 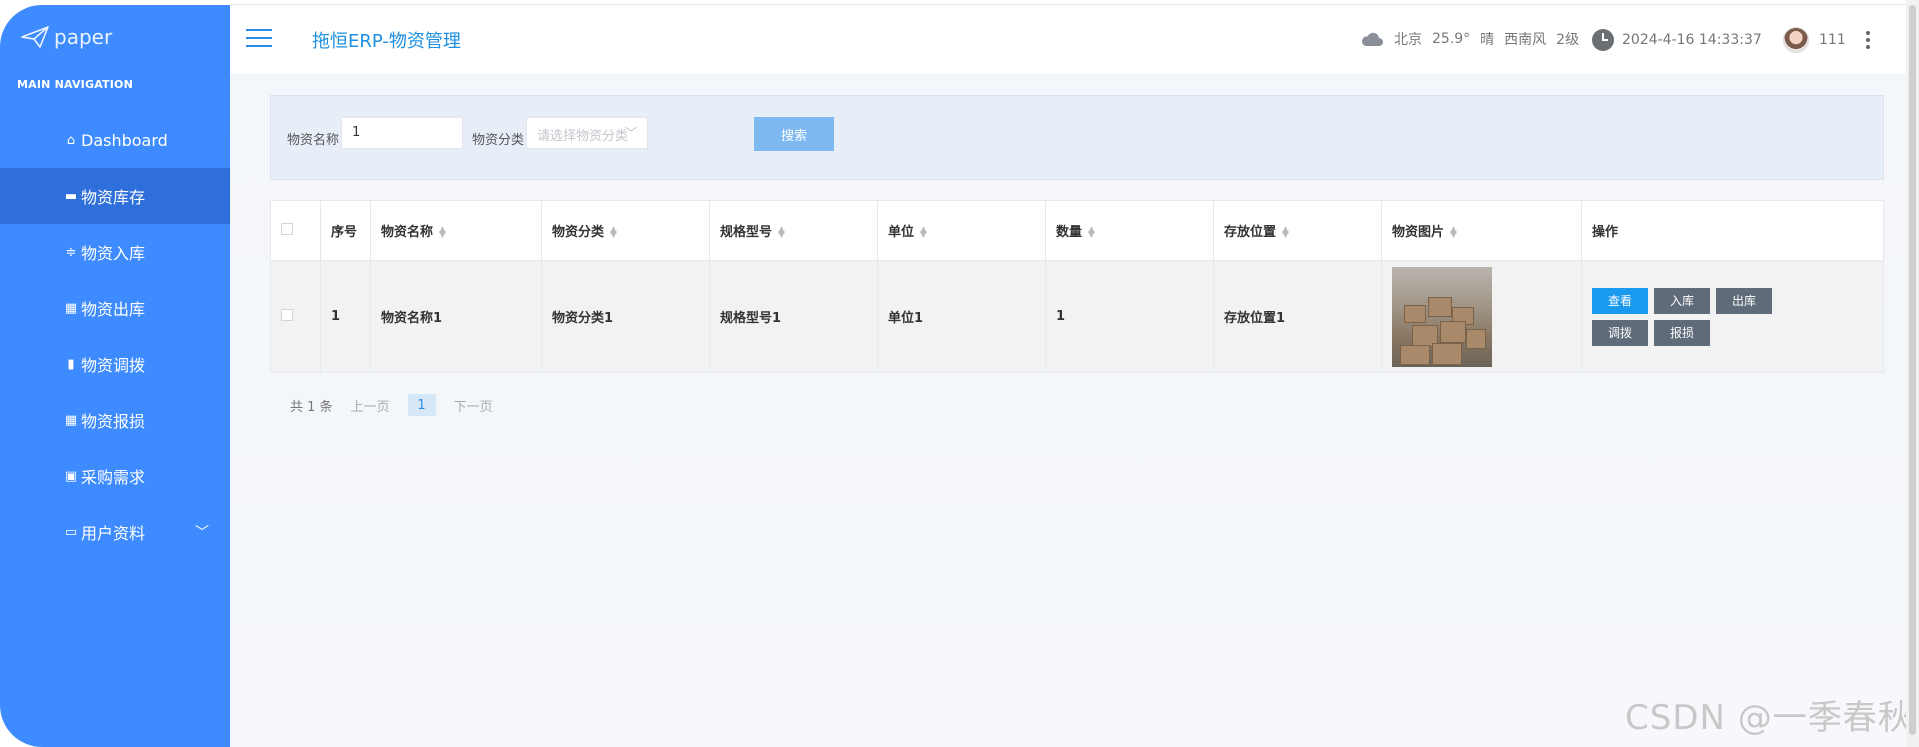 I want to click on weather-condition: 晴, so click(x=1487, y=40).